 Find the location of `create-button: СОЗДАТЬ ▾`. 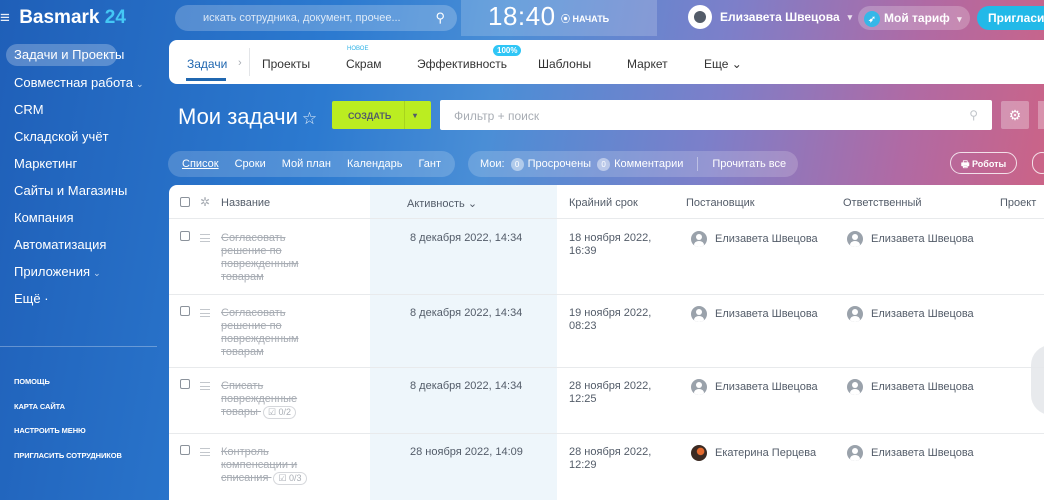

create-button: СОЗДАТЬ ▾ is located at coordinates (381, 115).